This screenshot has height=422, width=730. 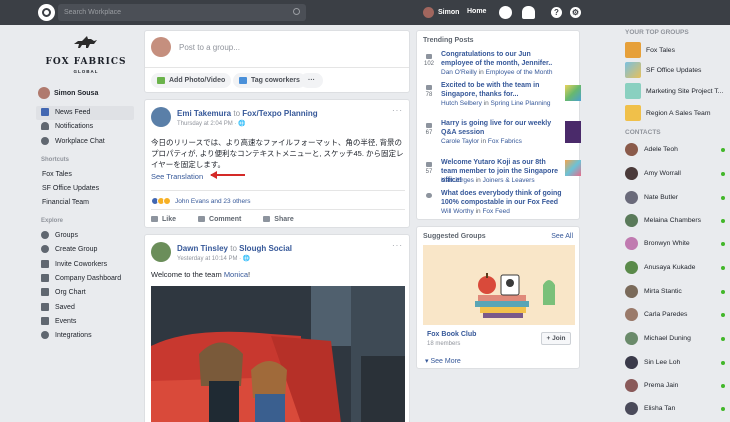 What do you see at coordinates (675, 338) in the screenshot?
I see `contact-item: Michael Duning` at bounding box center [675, 338].